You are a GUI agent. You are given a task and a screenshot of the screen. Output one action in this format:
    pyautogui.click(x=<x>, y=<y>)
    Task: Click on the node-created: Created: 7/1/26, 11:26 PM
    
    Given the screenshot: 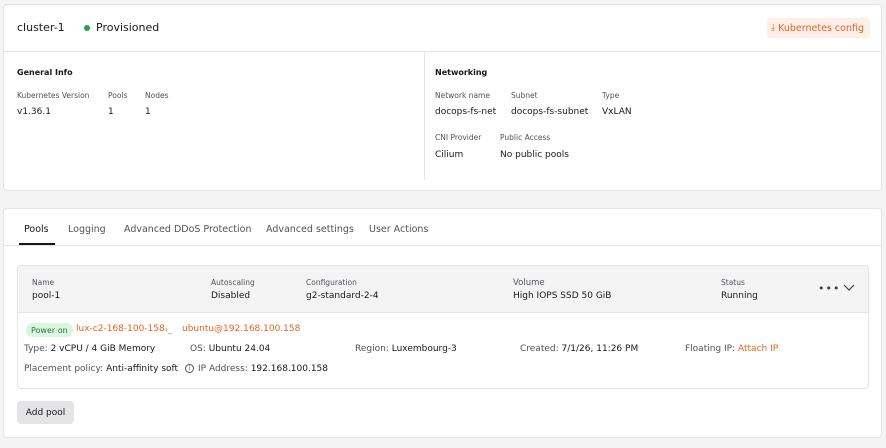 What is the action you would take?
    pyautogui.click(x=579, y=349)
    